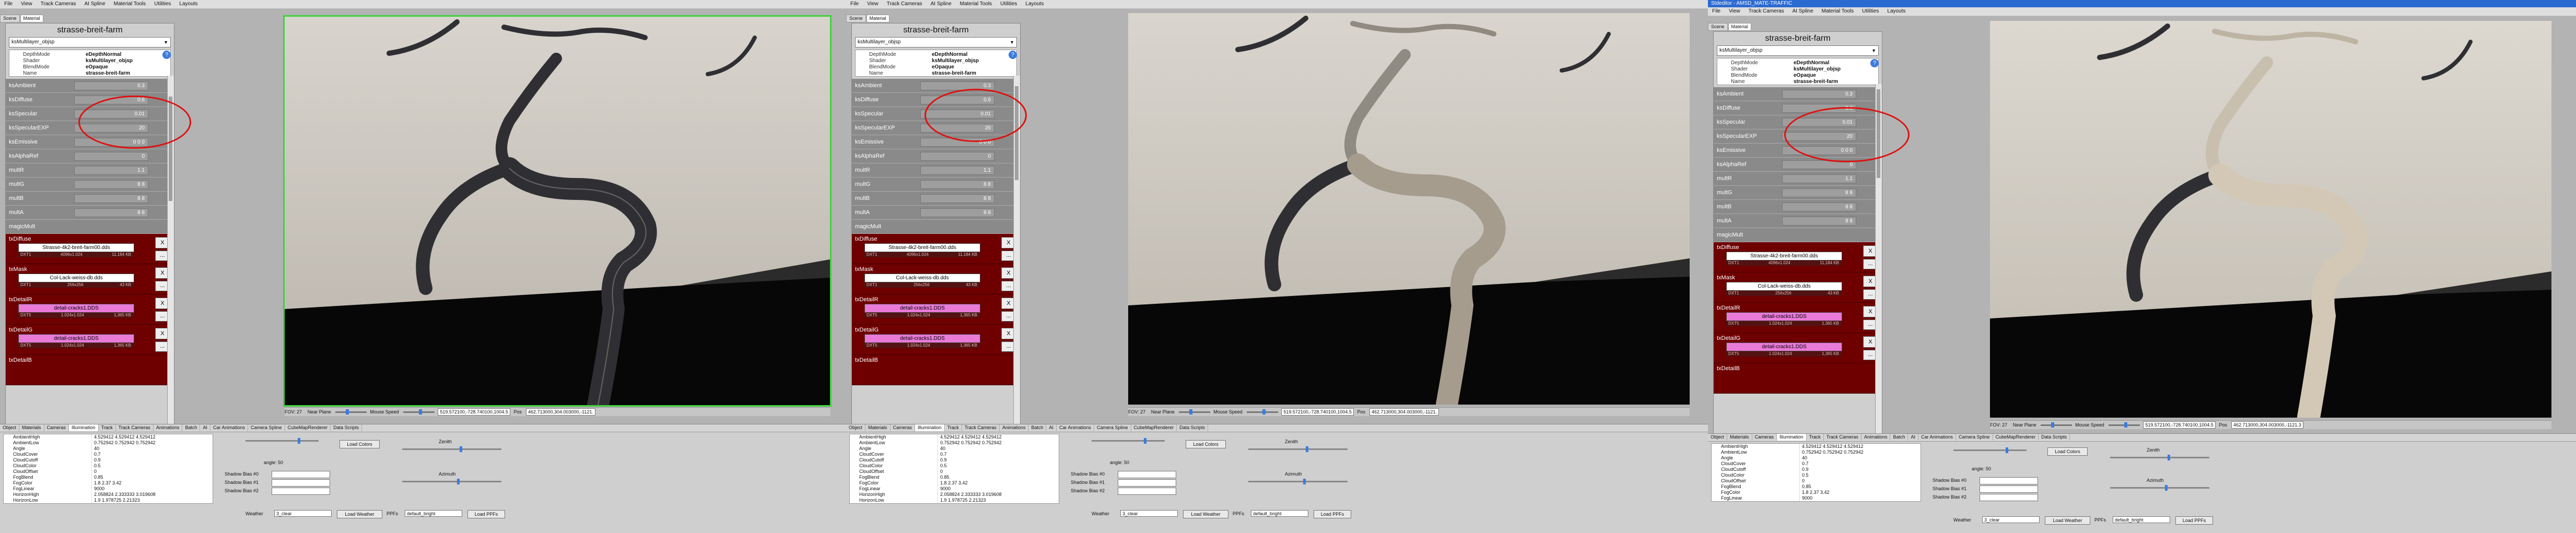  I want to click on param-value-field: 0, so click(957, 156).